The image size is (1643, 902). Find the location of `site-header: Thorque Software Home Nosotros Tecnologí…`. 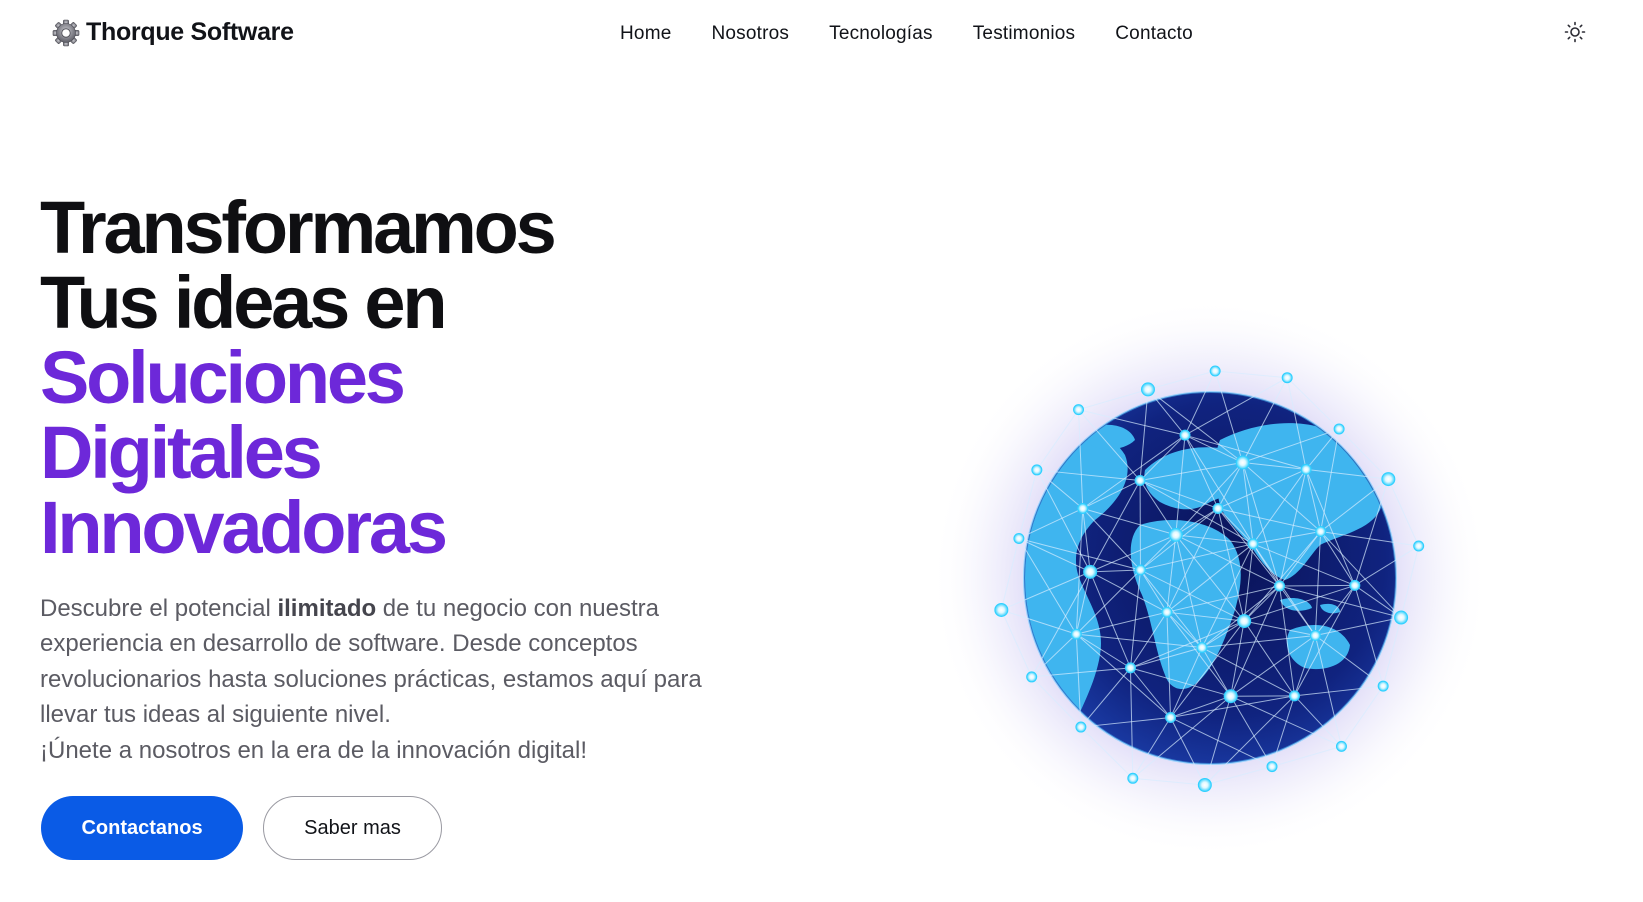

site-header: Thorque Software Home Nosotros Tecnologí… is located at coordinates (821, 35).